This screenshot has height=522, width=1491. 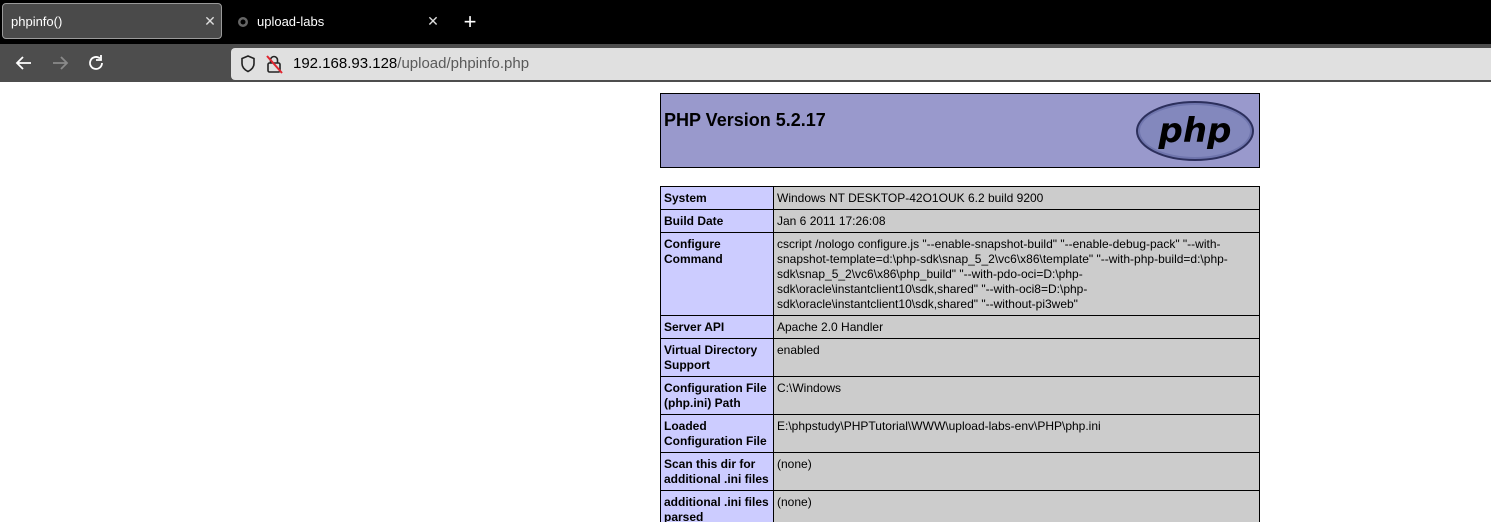 What do you see at coordinates (112, 21) in the screenshot?
I see `tab-phpinfo: phpinfo() ✕` at bounding box center [112, 21].